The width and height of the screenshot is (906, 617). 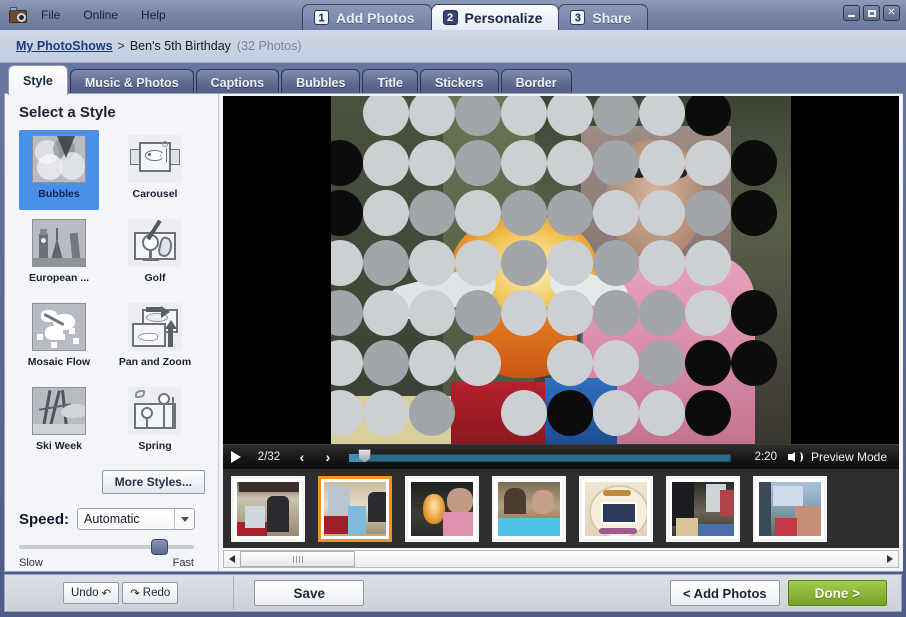 I want to click on step-tab-share: 3 Share, so click(x=603, y=17).